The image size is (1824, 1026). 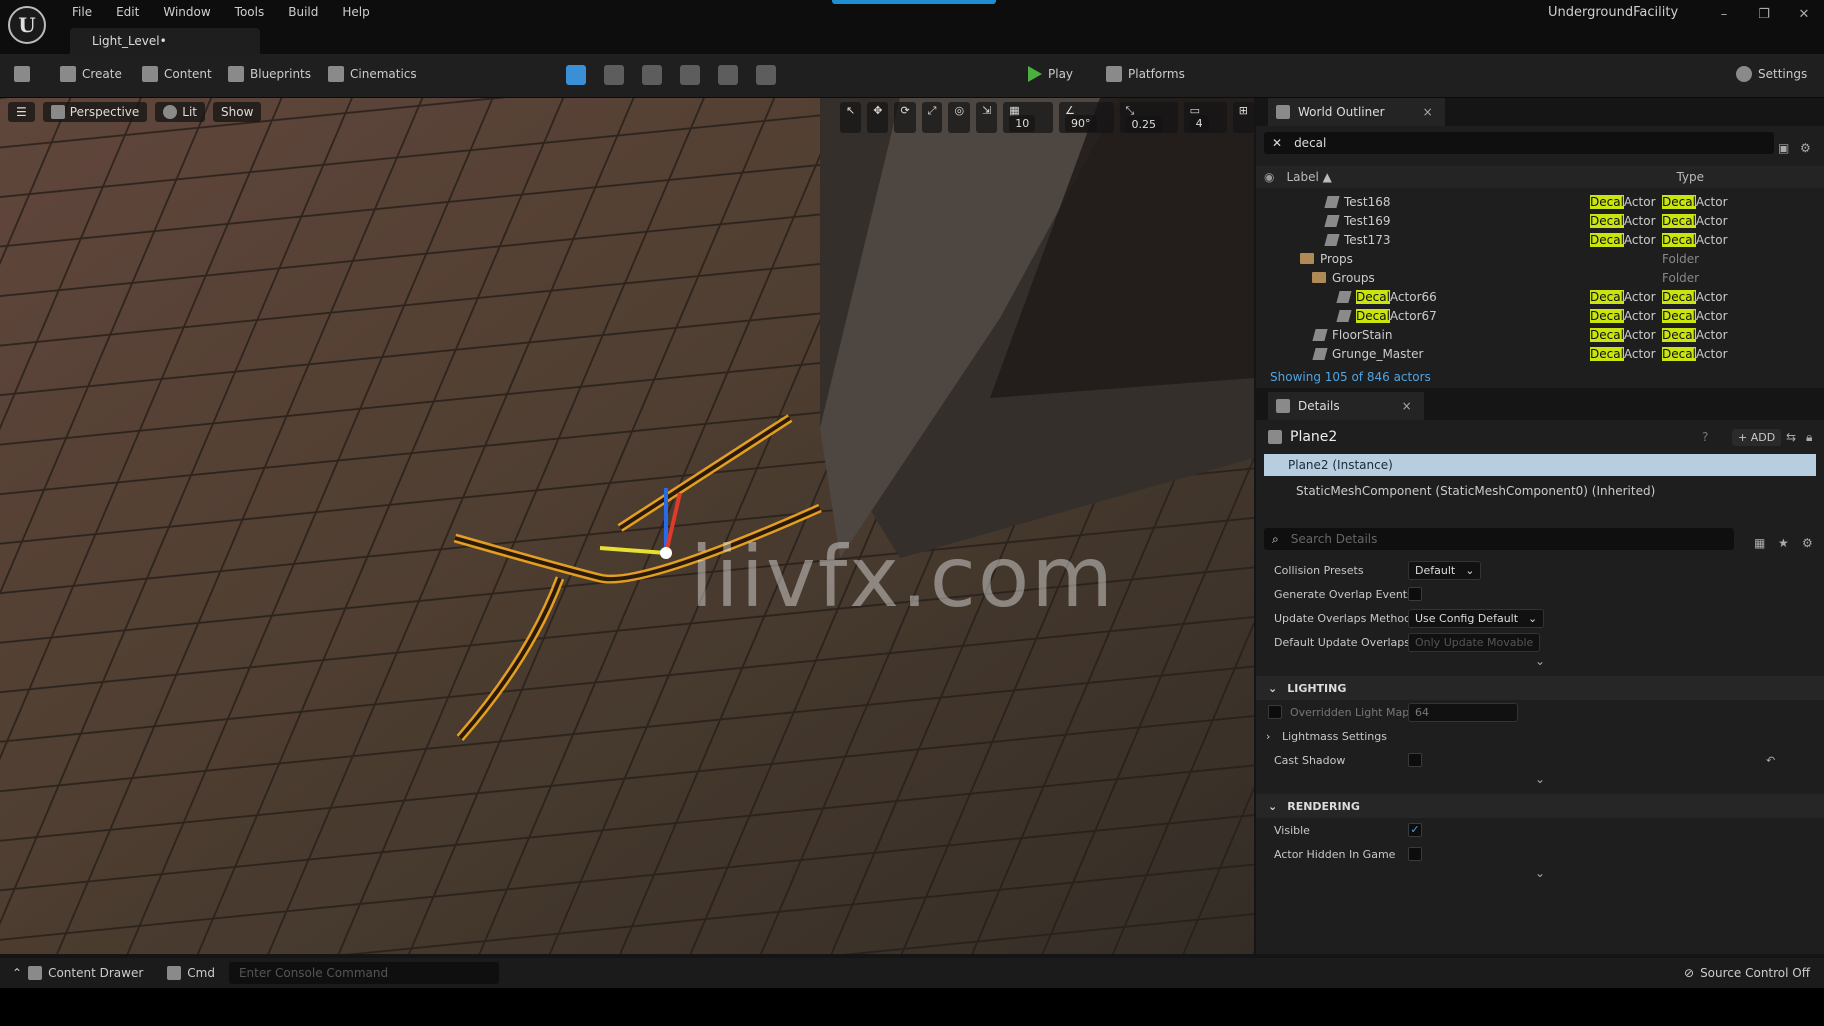 What do you see at coordinates (1310, 143) in the screenshot?
I see `outliner-search-input: decal` at bounding box center [1310, 143].